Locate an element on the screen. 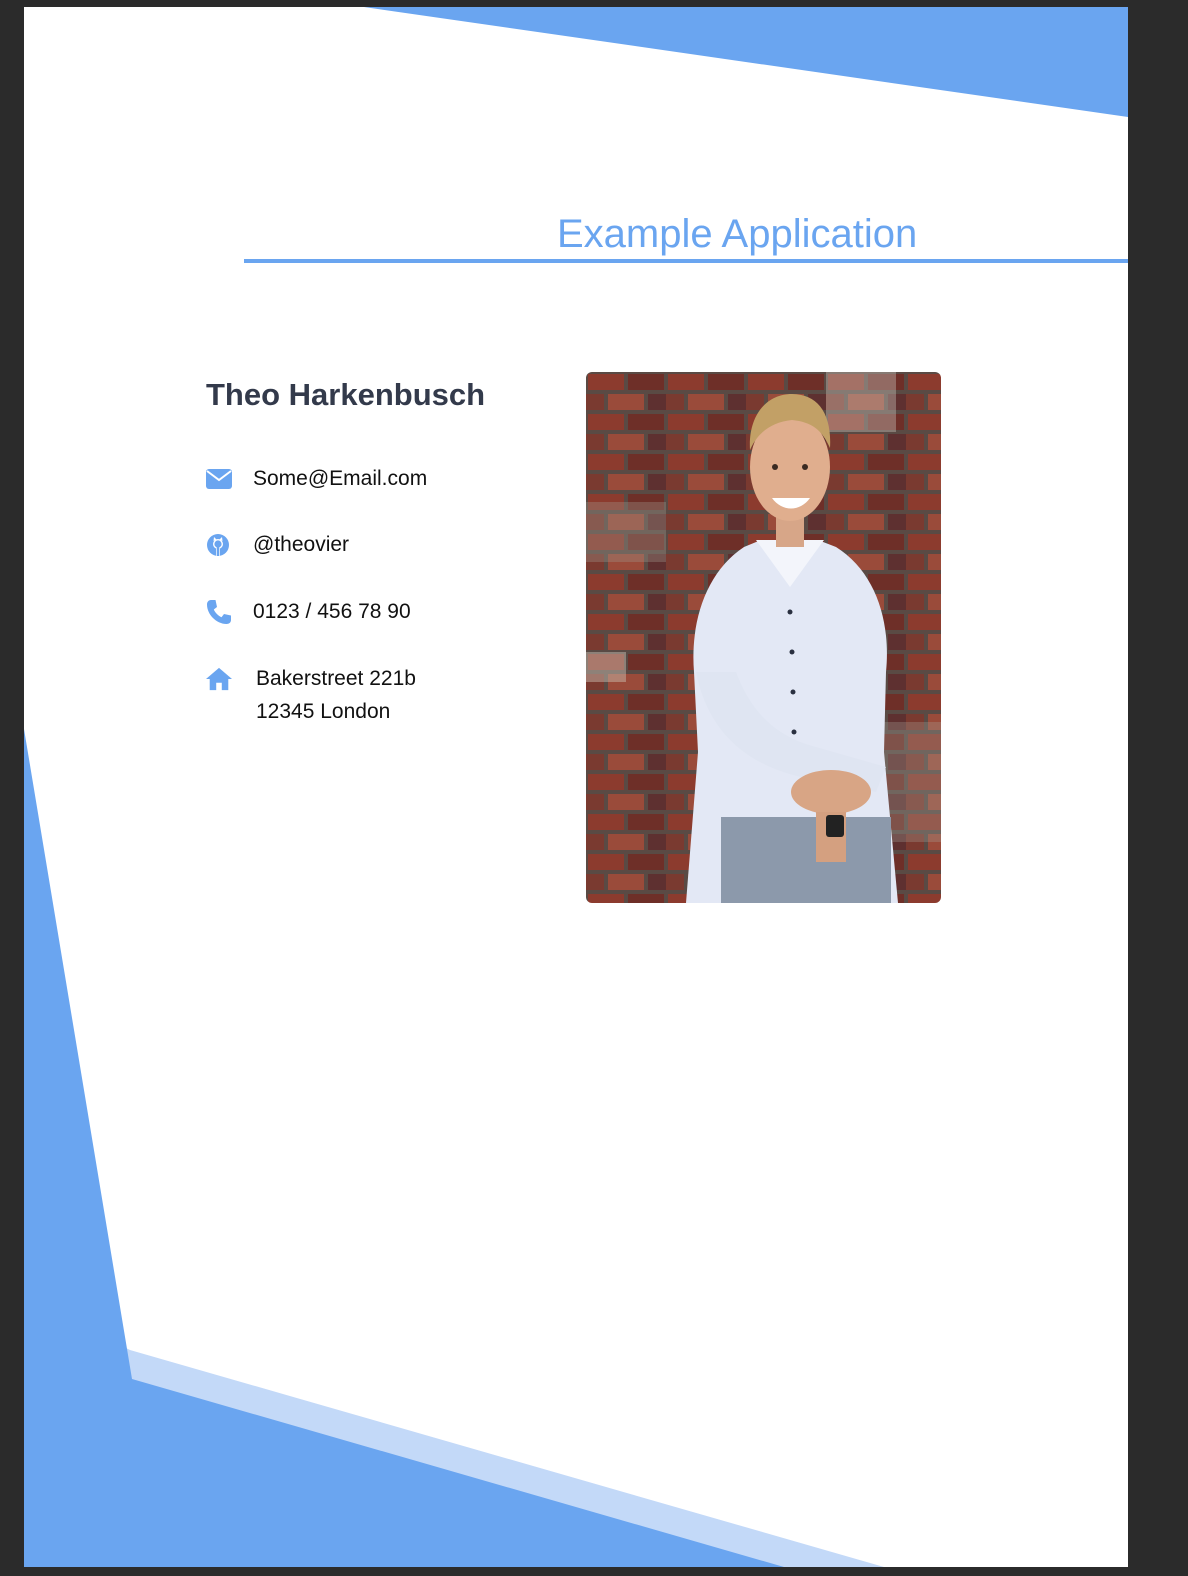 The width and height of the screenshot is (1188, 1576). address-city: 12345 London is located at coordinates (323, 711).